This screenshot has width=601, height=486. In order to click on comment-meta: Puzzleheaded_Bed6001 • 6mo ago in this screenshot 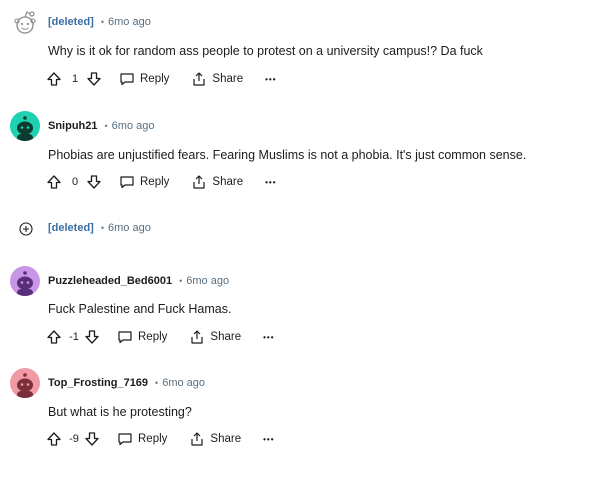, I will do `click(138, 281)`.